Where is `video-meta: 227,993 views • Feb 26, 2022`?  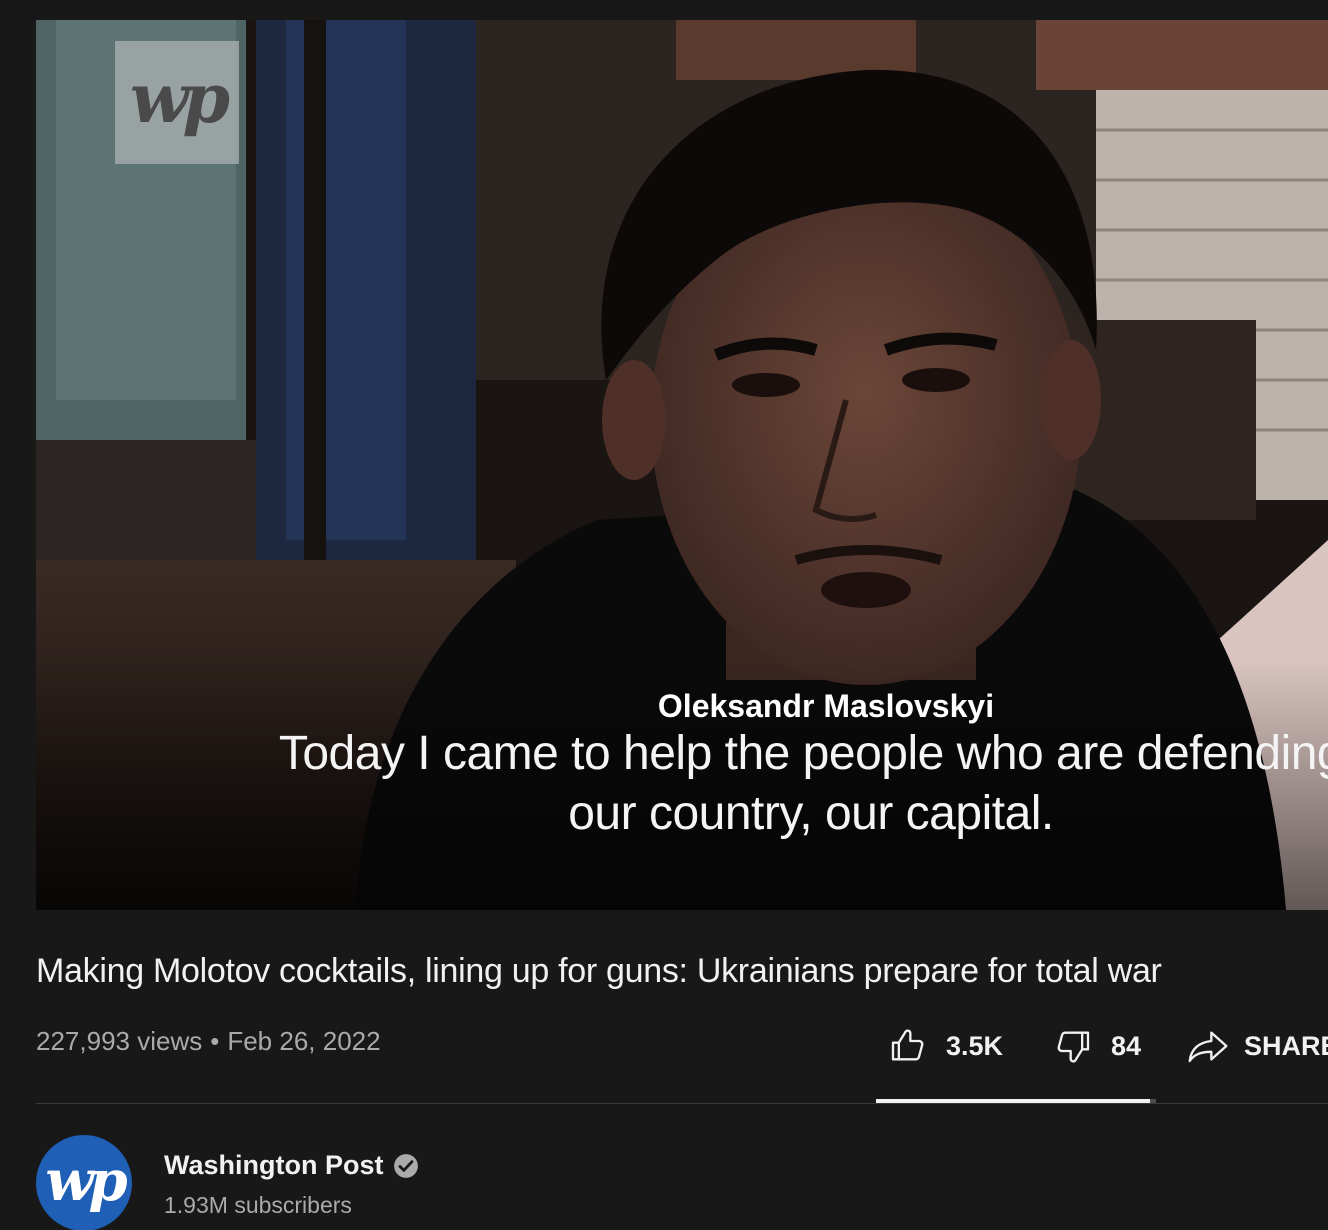 video-meta: 227,993 views • Feb 26, 2022 is located at coordinates (208, 1041).